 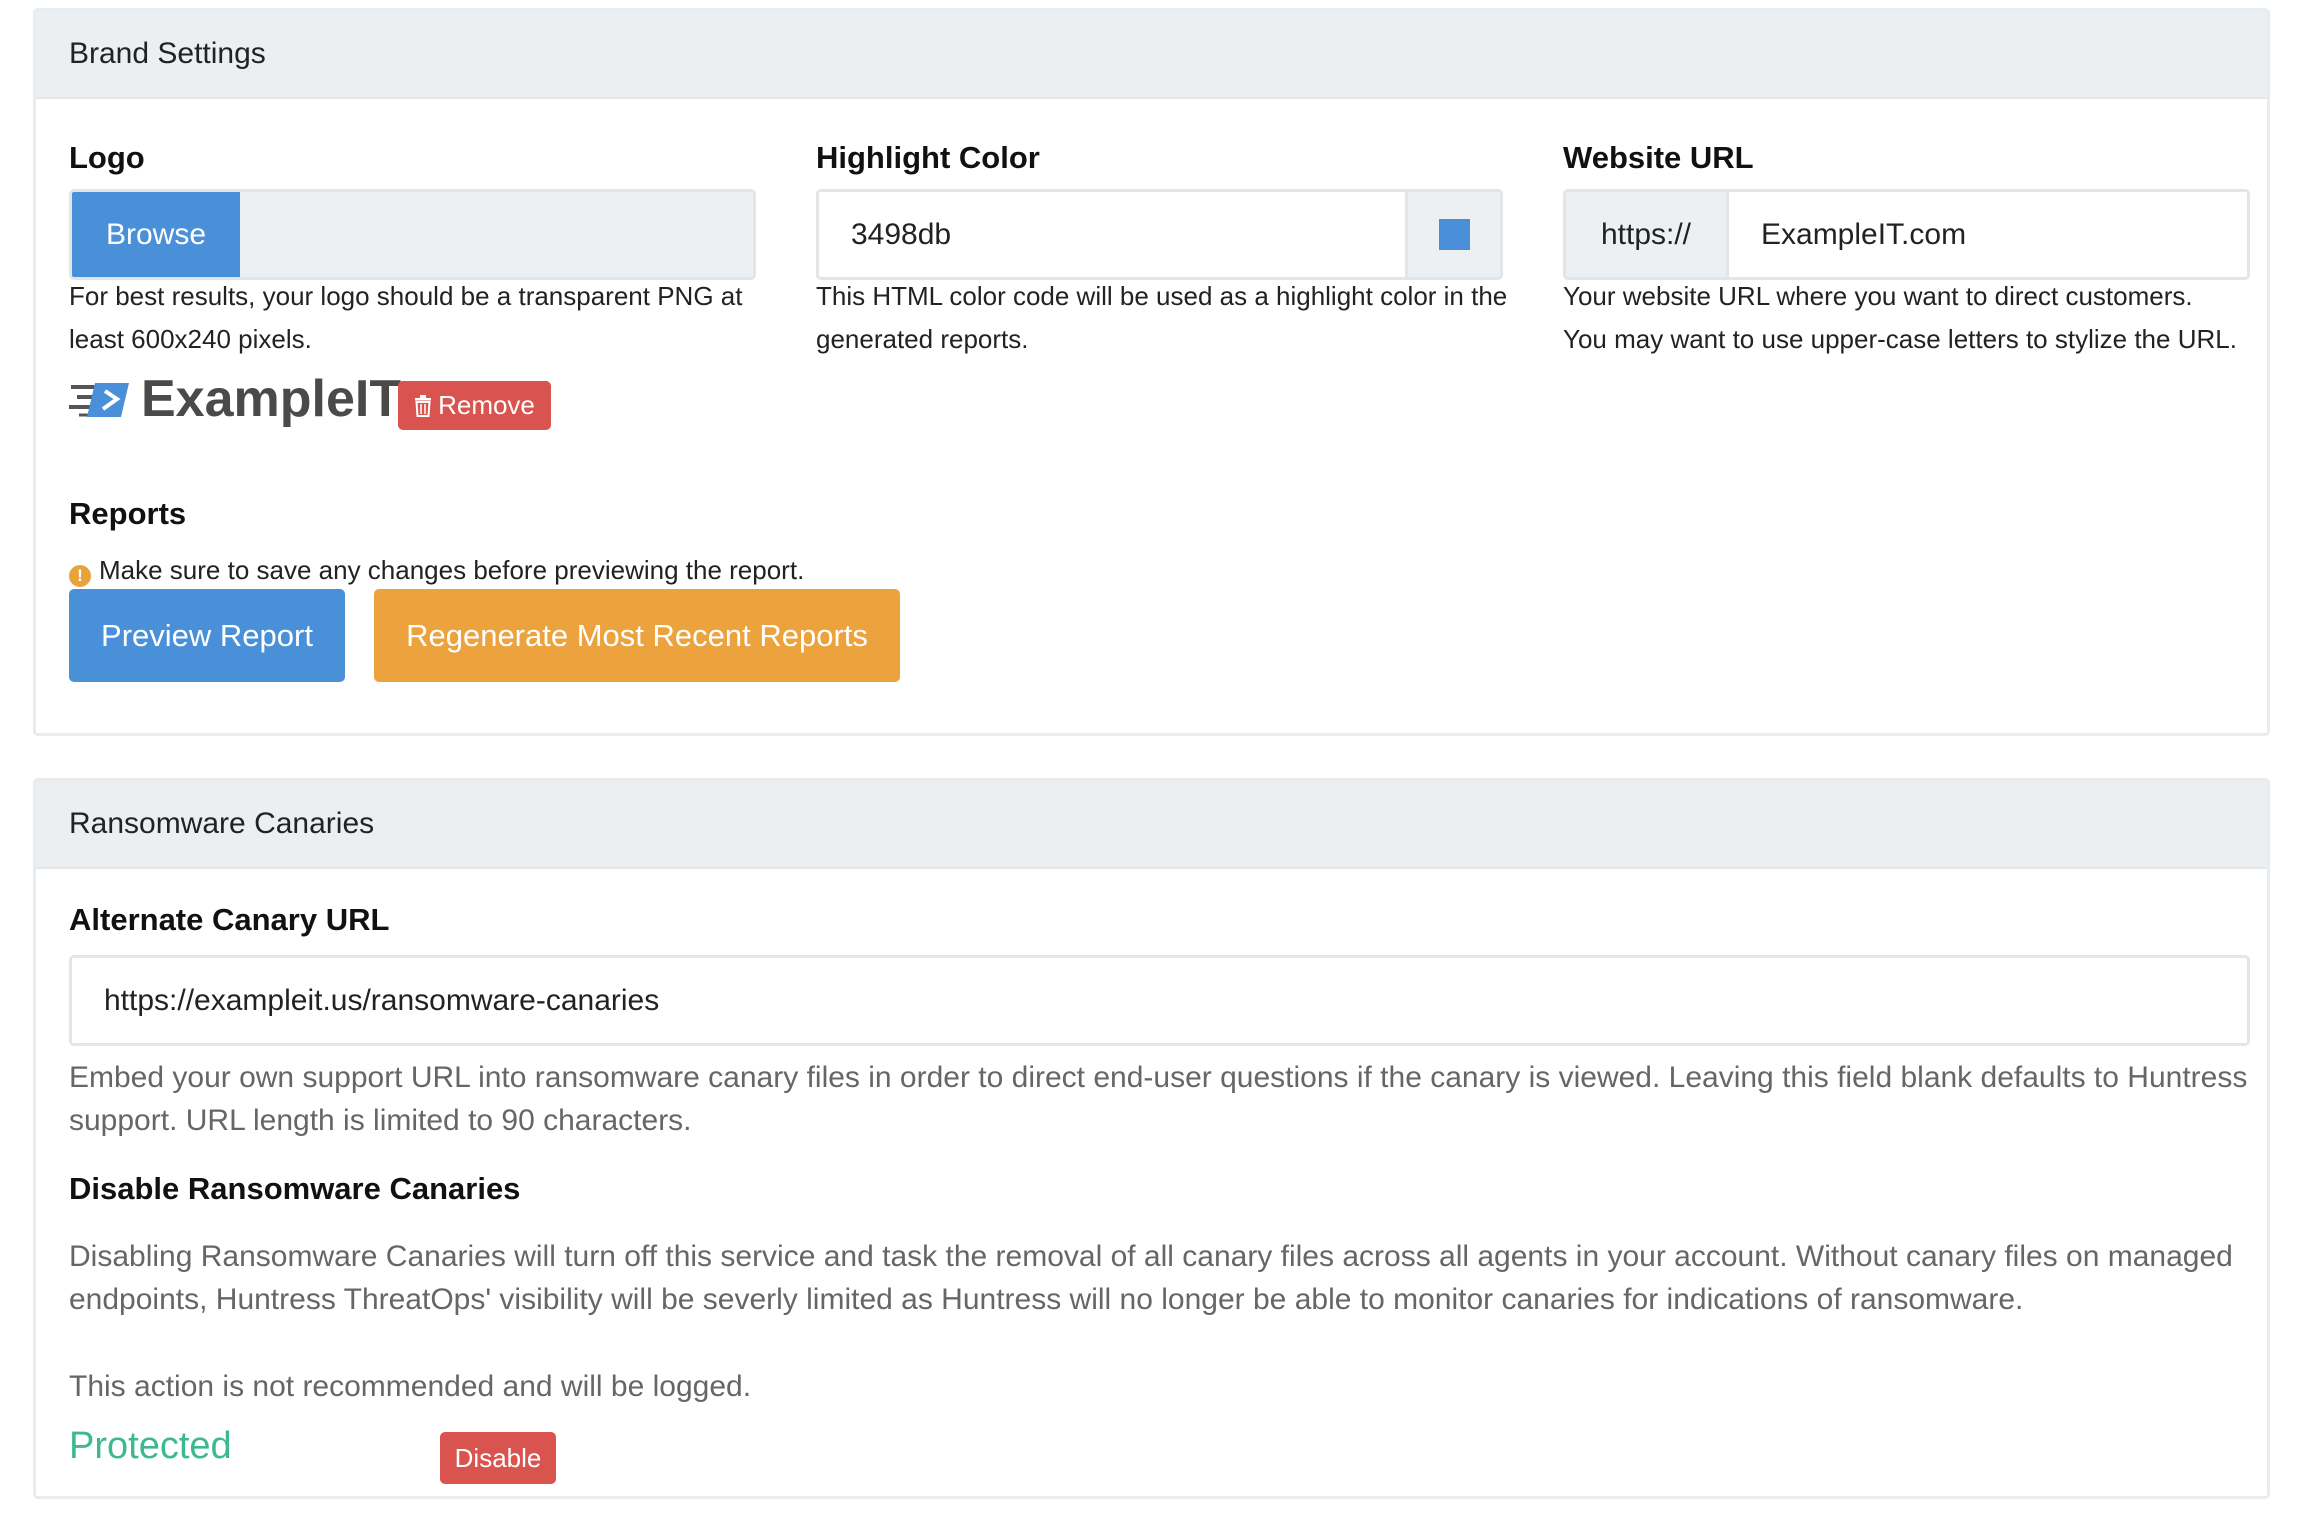 What do you see at coordinates (207, 635) in the screenshot?
I see `preview-report-button: Preview Report` at bounding box center [207, 635].